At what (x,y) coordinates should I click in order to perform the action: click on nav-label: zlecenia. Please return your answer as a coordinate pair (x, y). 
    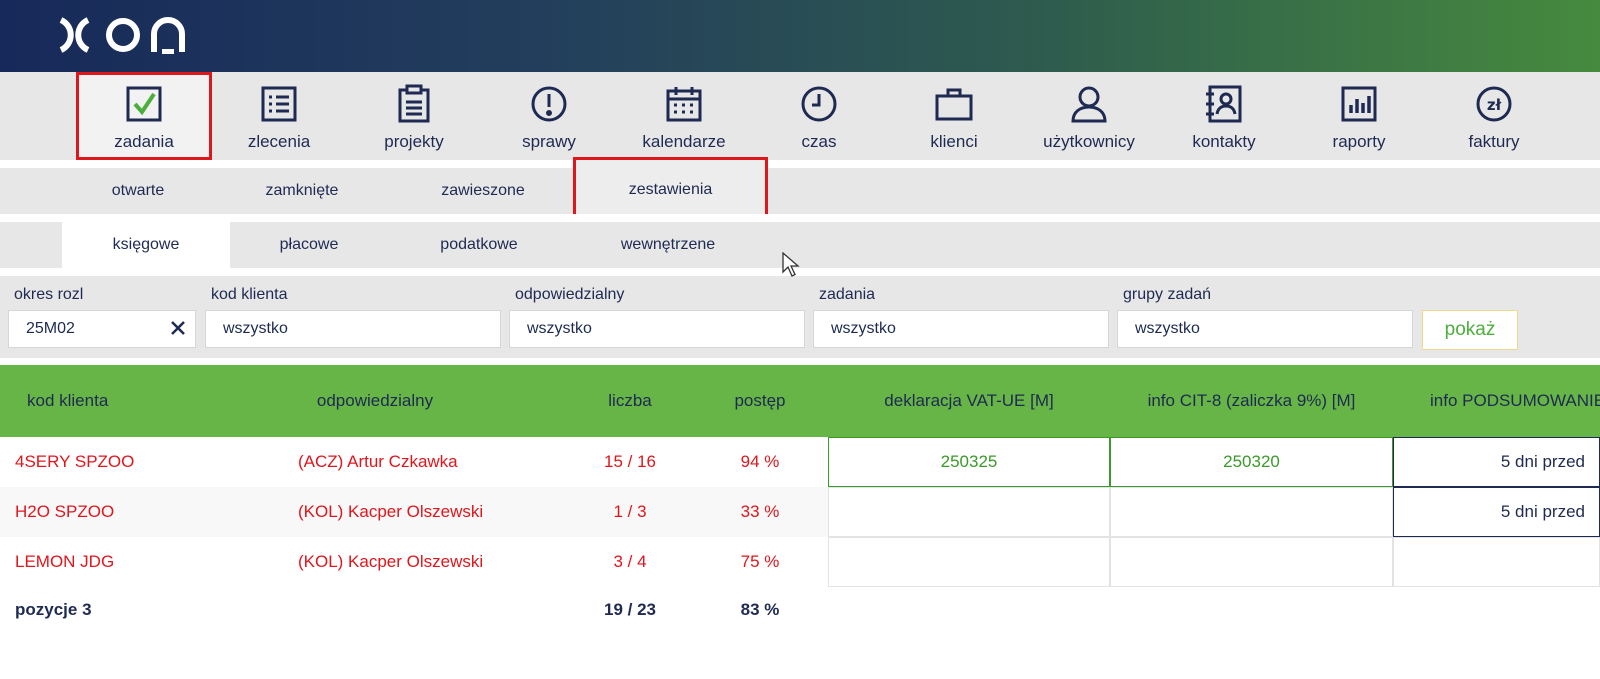
    Looking at the image, I should click on (279, 141).